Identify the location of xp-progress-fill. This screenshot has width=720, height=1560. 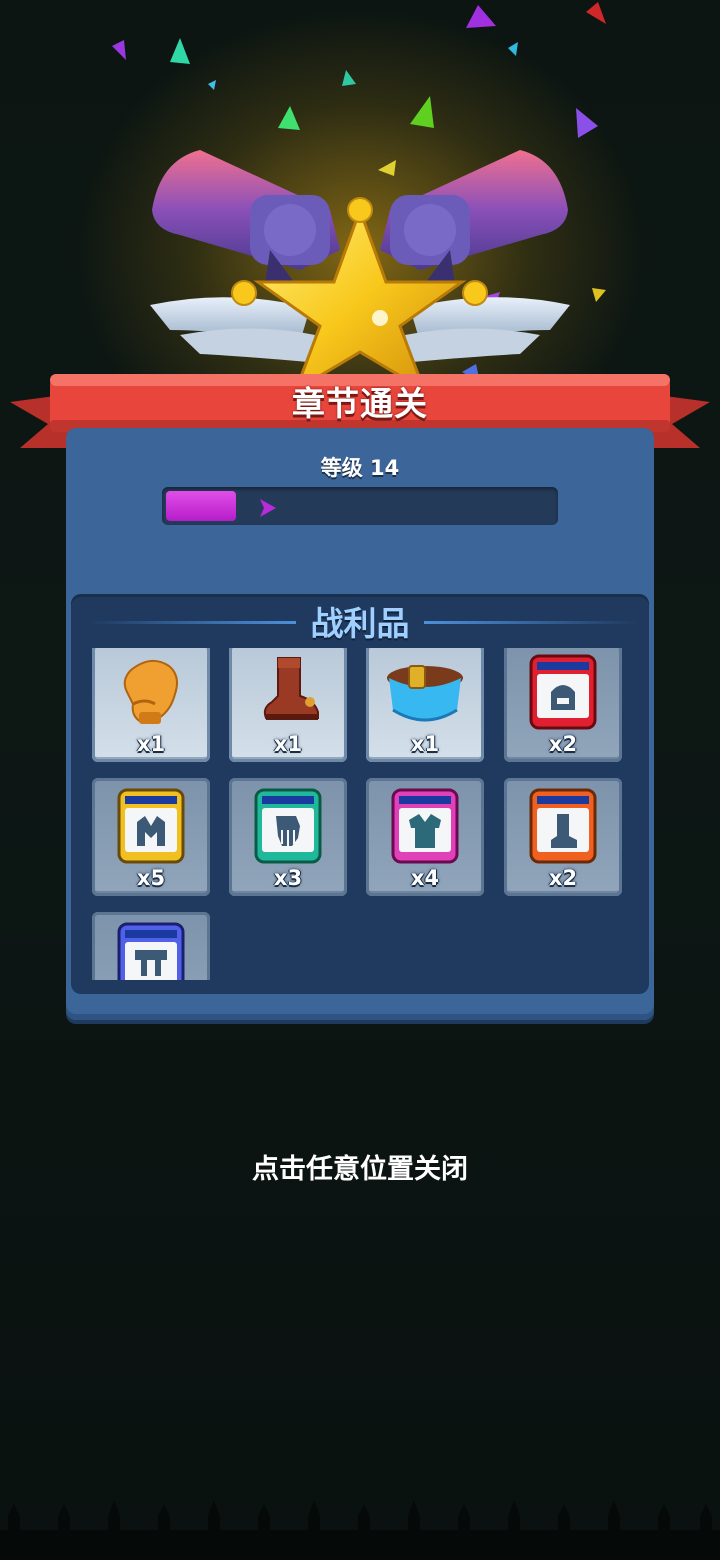
(201, 506).